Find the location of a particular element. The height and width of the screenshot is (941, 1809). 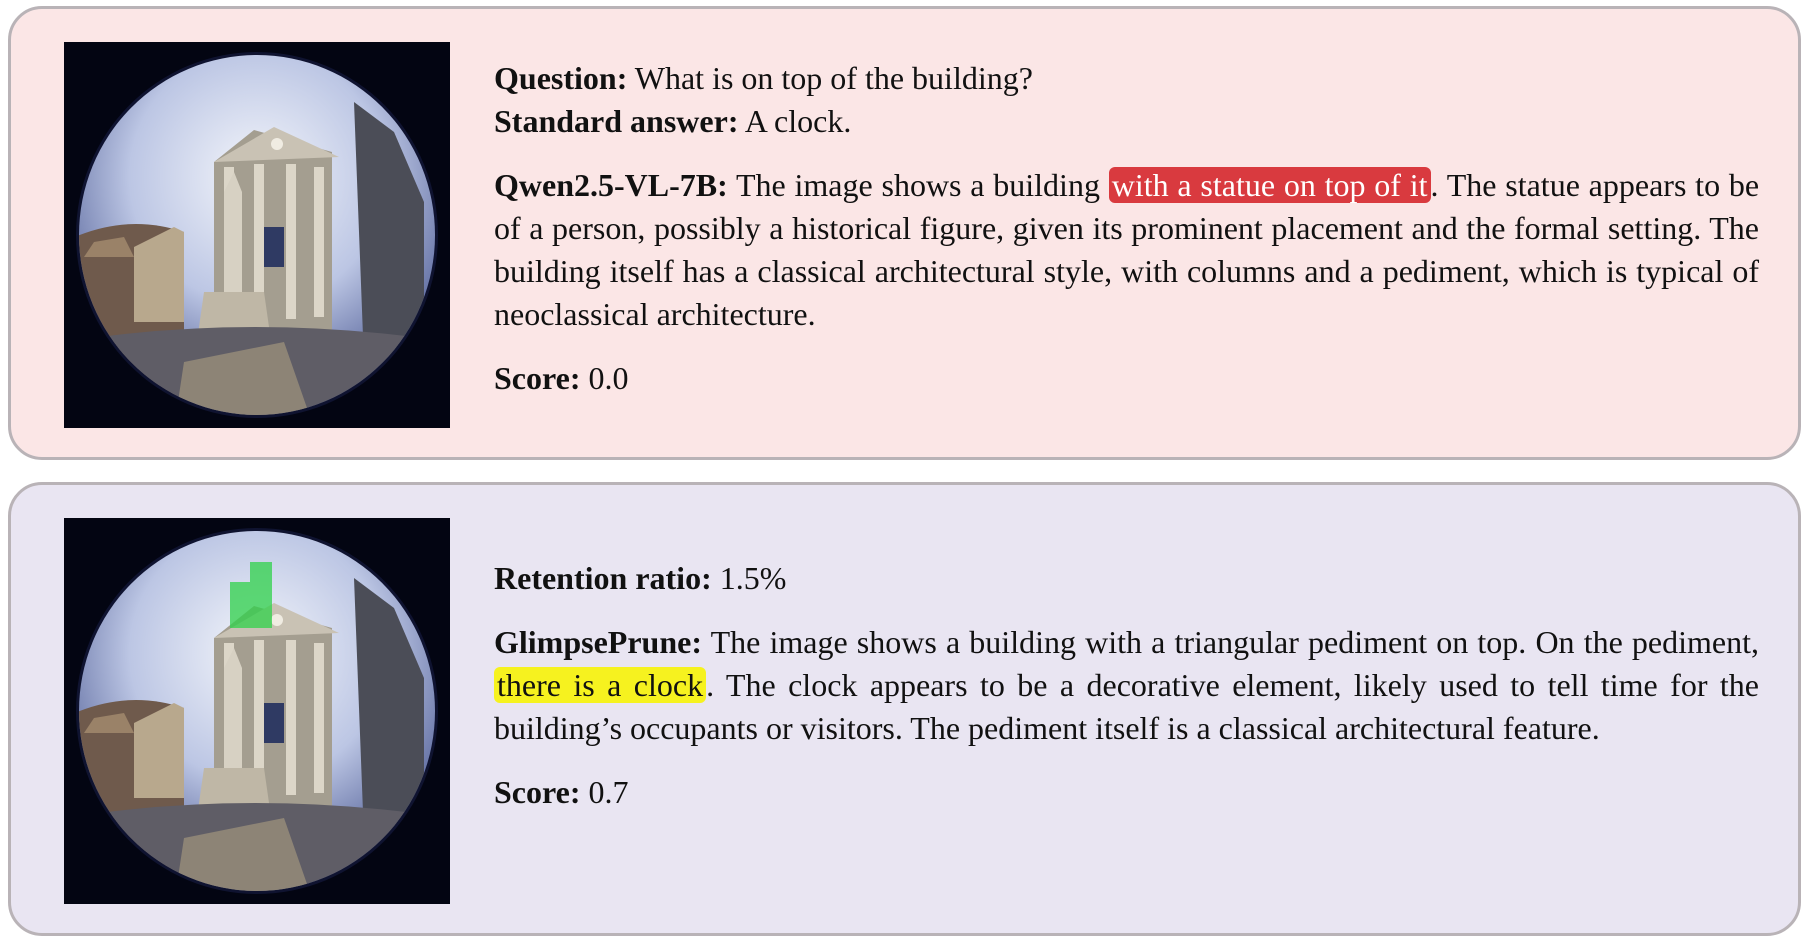

retention-ratio-line: Retention ratio: 1.5% is located at coordinates (1126, 578).